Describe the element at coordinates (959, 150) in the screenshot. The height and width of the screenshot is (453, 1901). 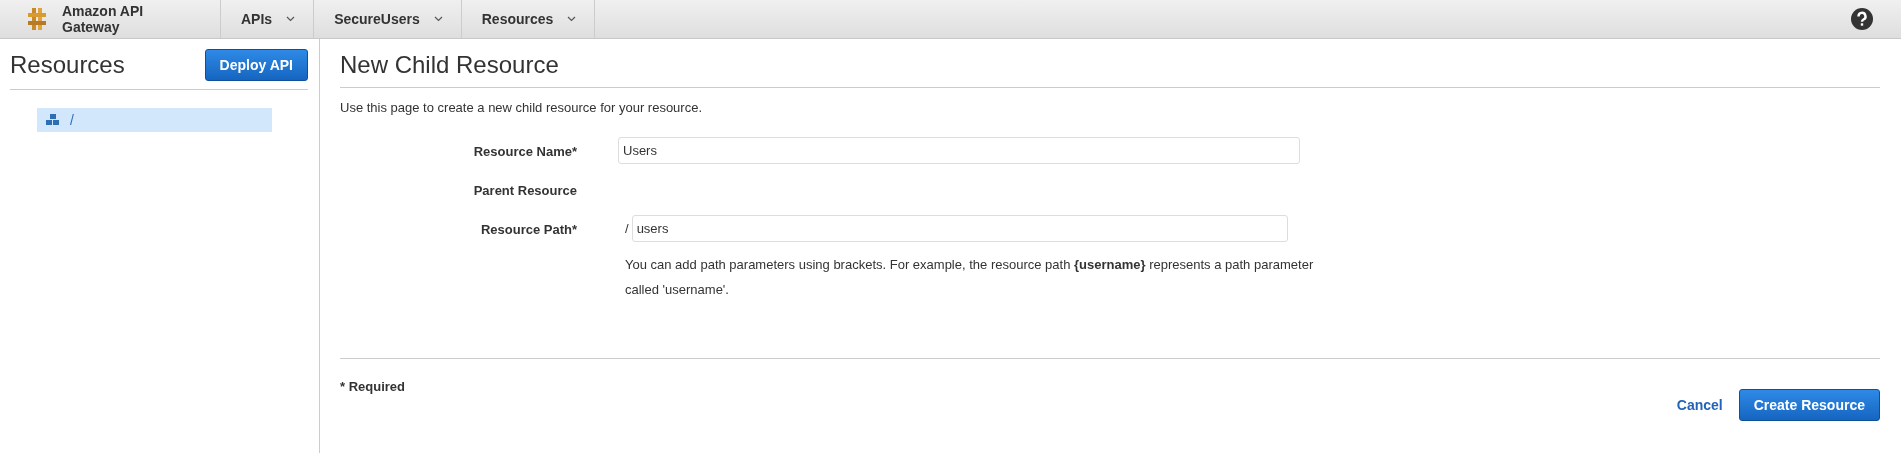
I see `input-field: Users` at that location.